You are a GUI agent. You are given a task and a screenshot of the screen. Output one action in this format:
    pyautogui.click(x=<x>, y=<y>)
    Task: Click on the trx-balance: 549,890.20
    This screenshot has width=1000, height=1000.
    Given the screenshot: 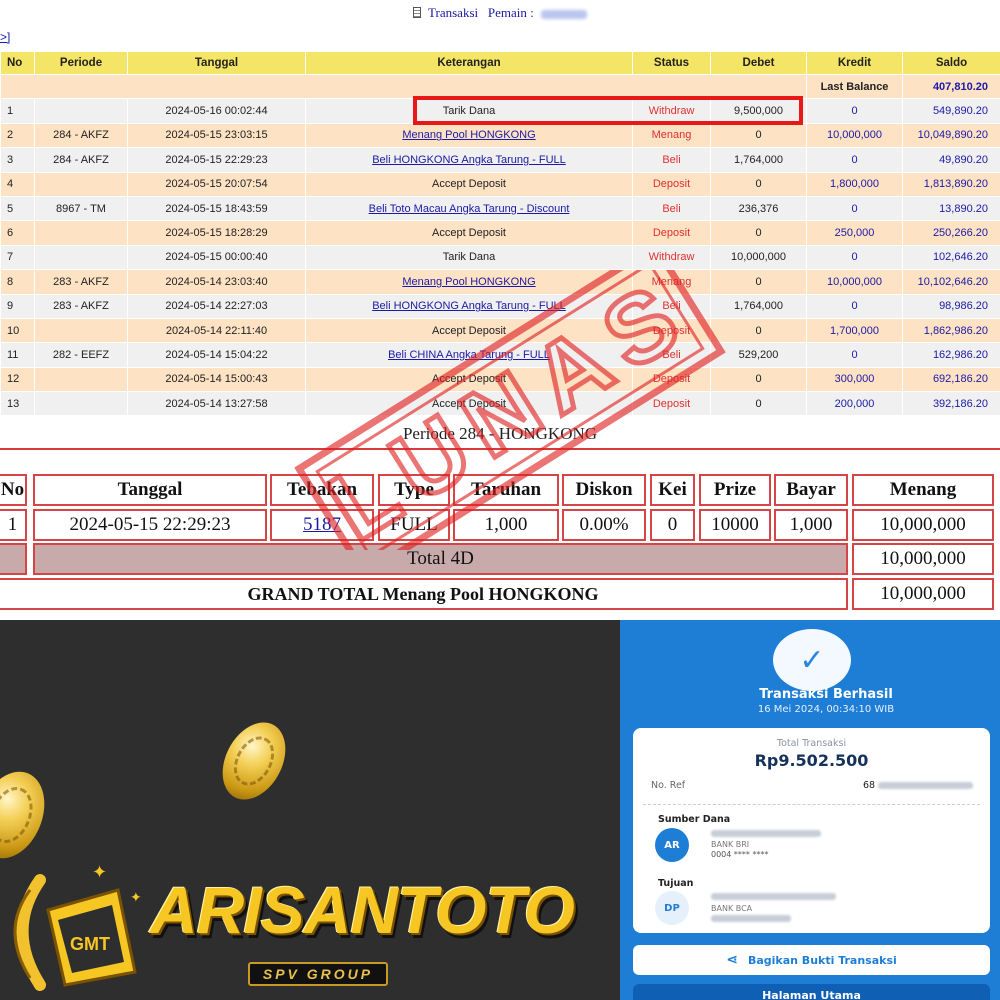 What is the action you would take?
    pyautogui.click(x=951, y=111)
    